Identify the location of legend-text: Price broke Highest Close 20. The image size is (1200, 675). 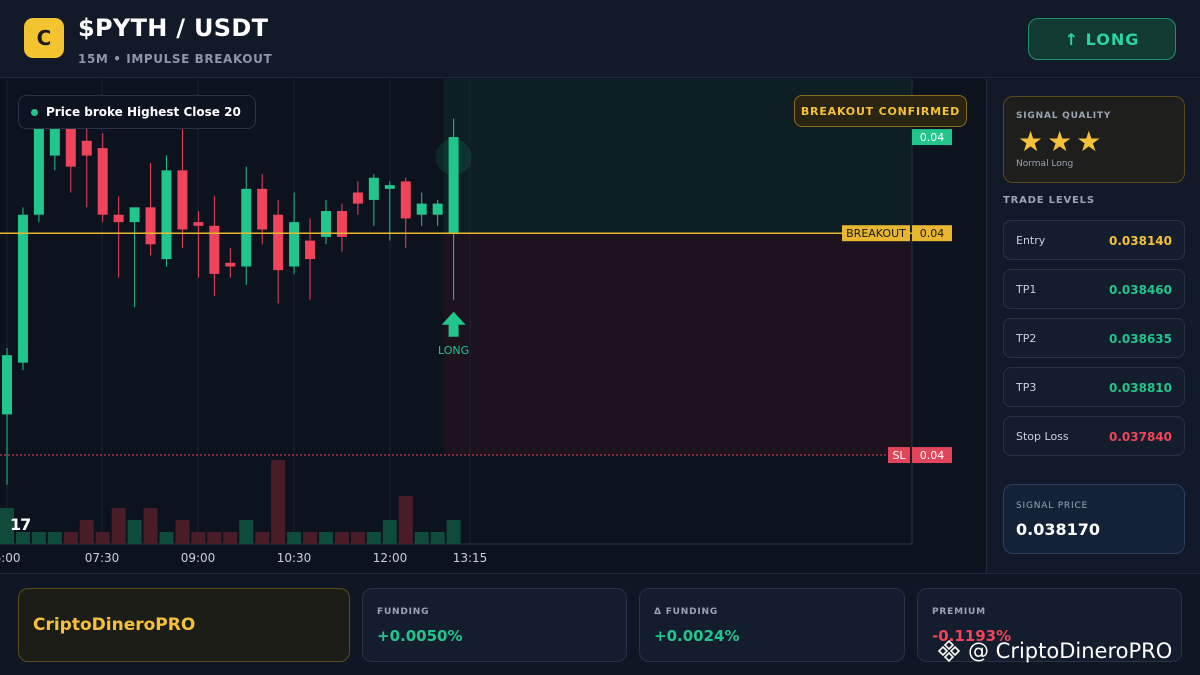
(143, 112).